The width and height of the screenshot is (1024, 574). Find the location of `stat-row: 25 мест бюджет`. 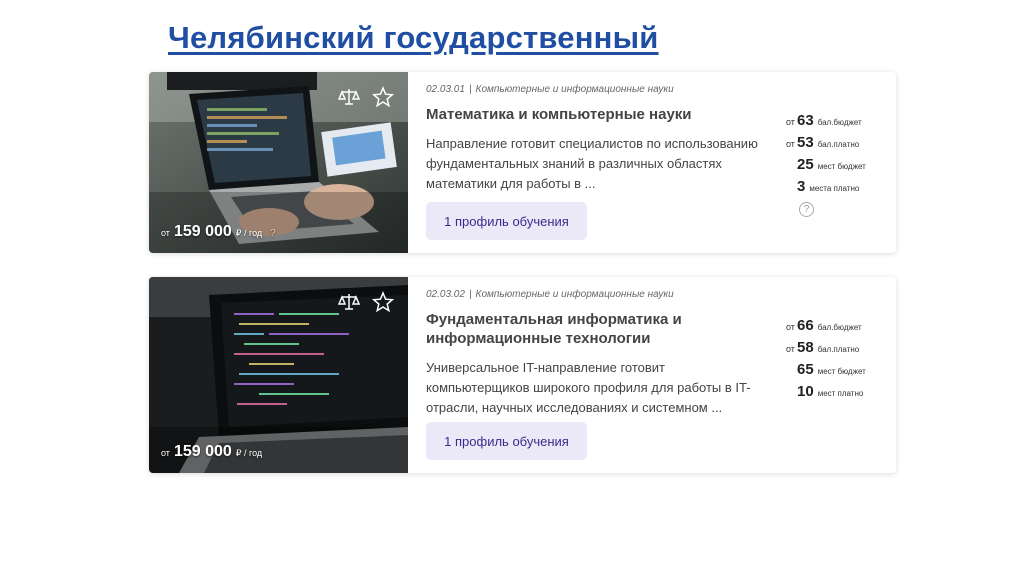

stat-row: 25 мест бюджет is located at coordinates (836, 167).